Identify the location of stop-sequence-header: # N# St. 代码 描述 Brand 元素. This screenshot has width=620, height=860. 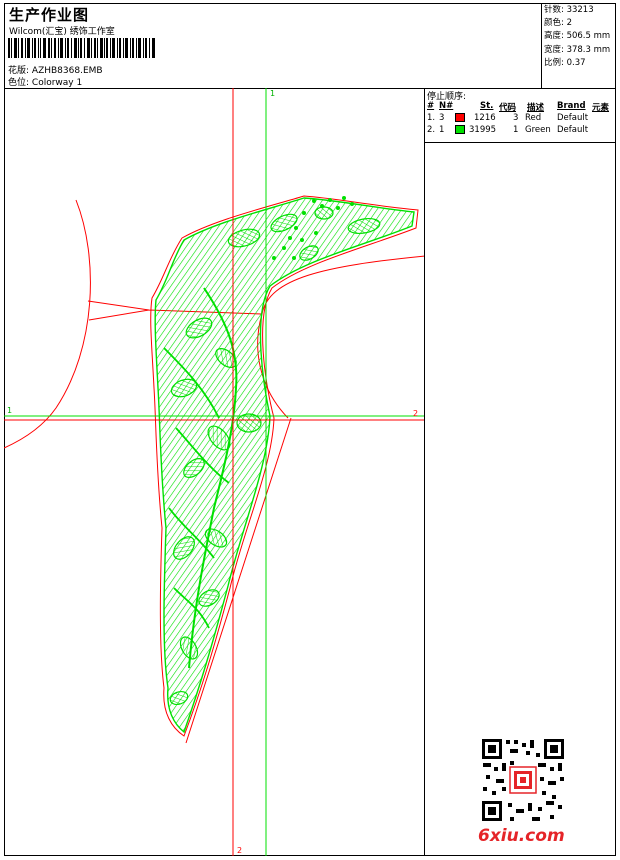
(518, 107).